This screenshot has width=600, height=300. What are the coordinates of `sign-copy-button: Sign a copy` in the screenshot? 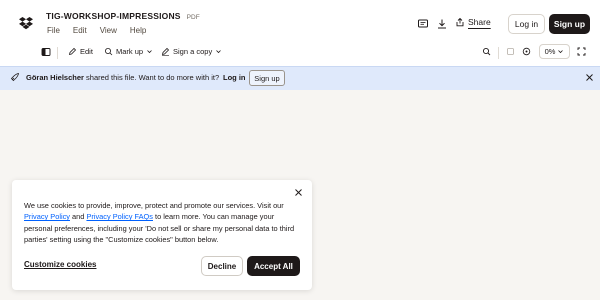 It's located at (191, 51).